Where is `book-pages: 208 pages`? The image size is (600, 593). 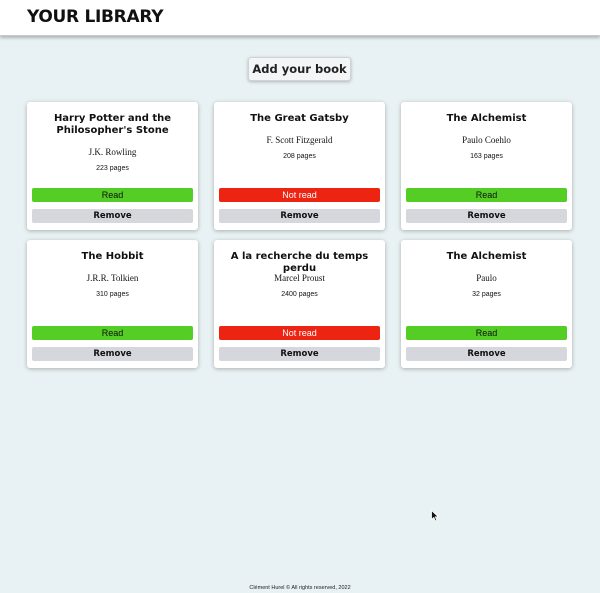 book-pages: 208 pages is located at coordinates (299, 156).